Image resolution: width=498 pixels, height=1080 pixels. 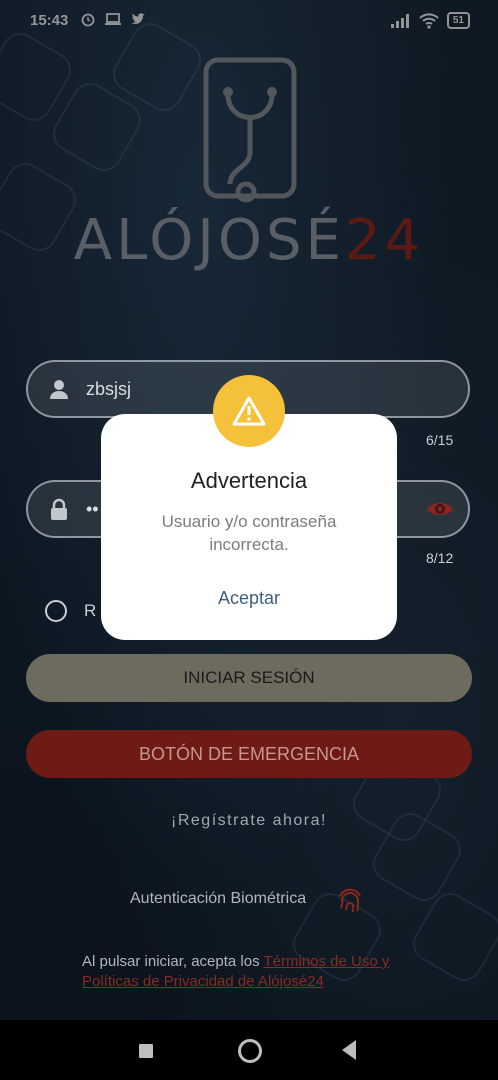 I want to click on password-counter: 8/12, so click(x=440, y=558).